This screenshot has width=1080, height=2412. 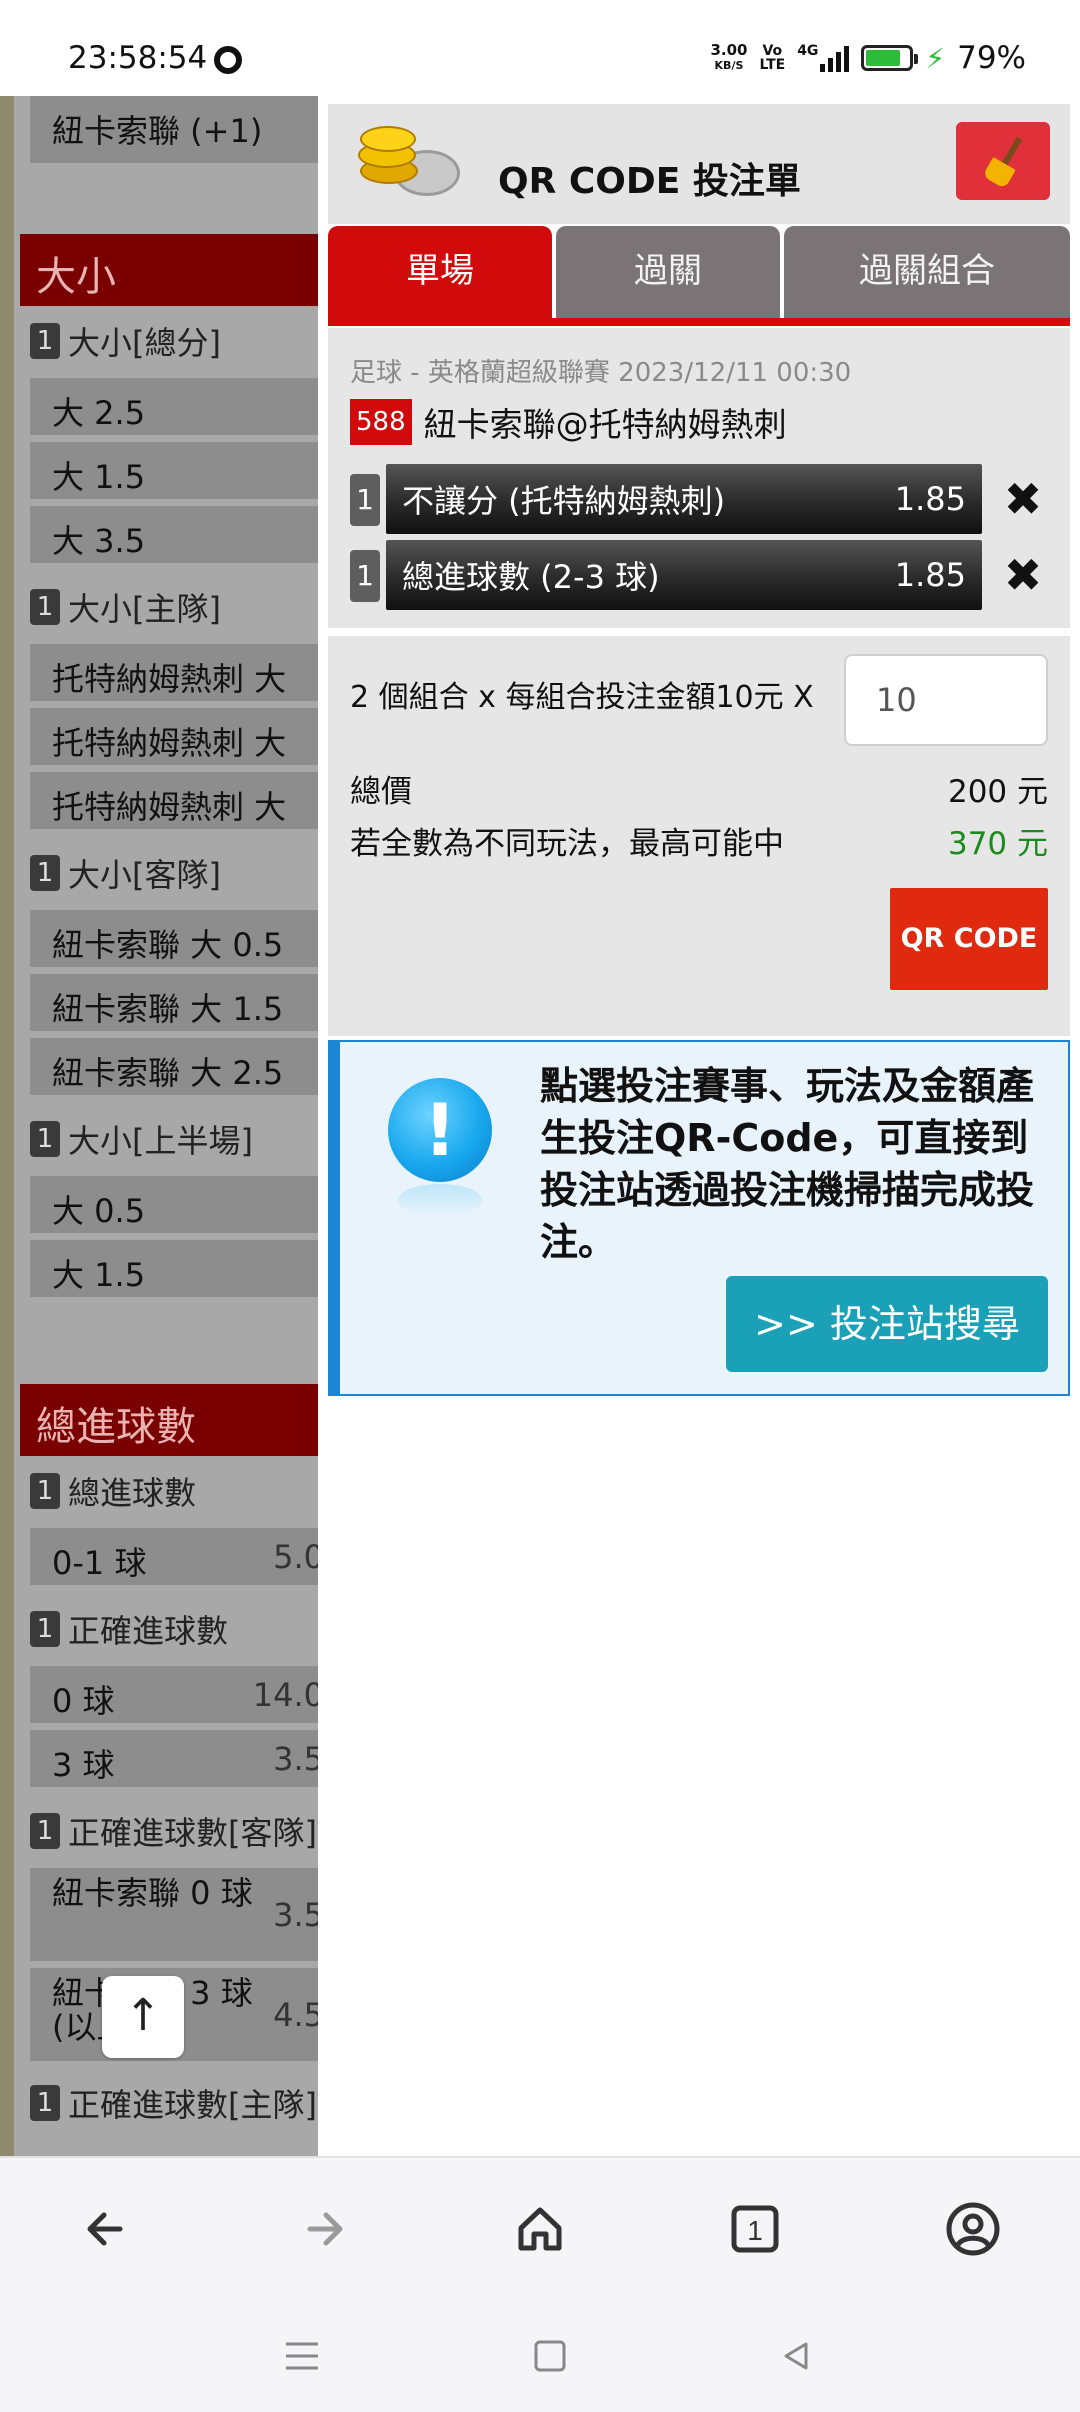 What do you see at coordinates (605, 424) in the screenshot?
I see `match-name: 紐卡索聯@托特納姆熱刺` at bounding box center [605, 424].